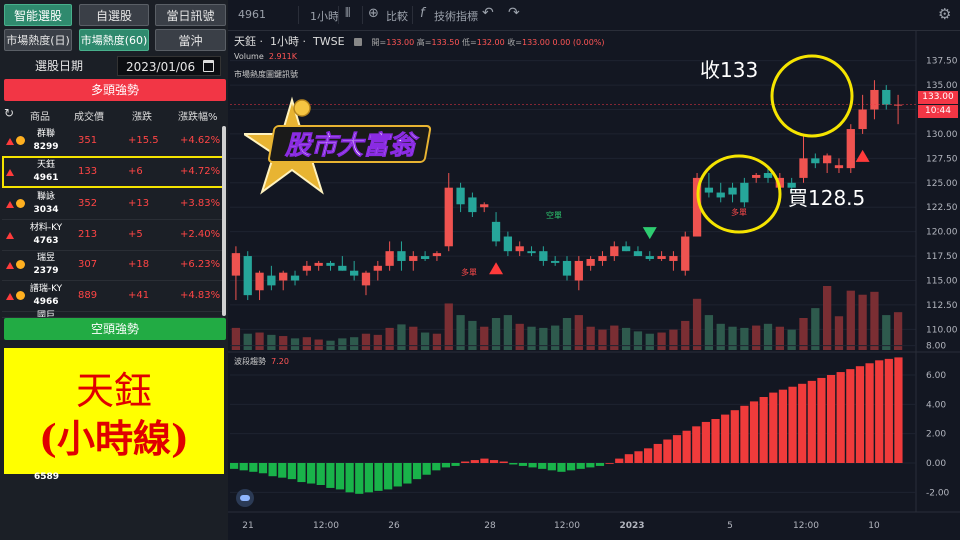 The height and width of the screenshot is (540, 960). I want to click on row-change-pct: +3.83%, so click(200, 203).